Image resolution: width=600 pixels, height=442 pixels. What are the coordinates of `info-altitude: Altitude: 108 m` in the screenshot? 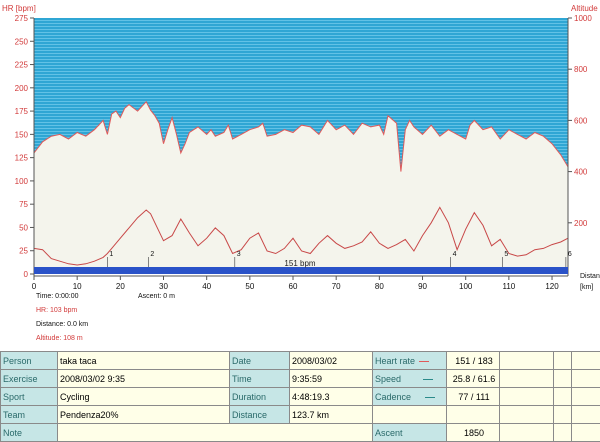 It's located at (59, 339).